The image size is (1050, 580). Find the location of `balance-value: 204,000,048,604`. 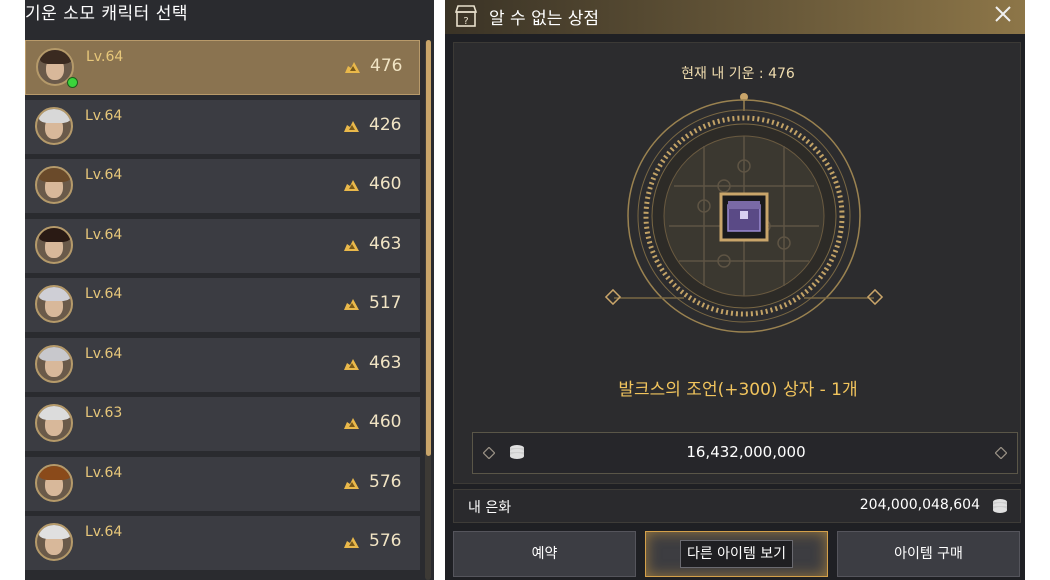

balance-value: 204,000,048,604 is located at coordinates (919, 505).